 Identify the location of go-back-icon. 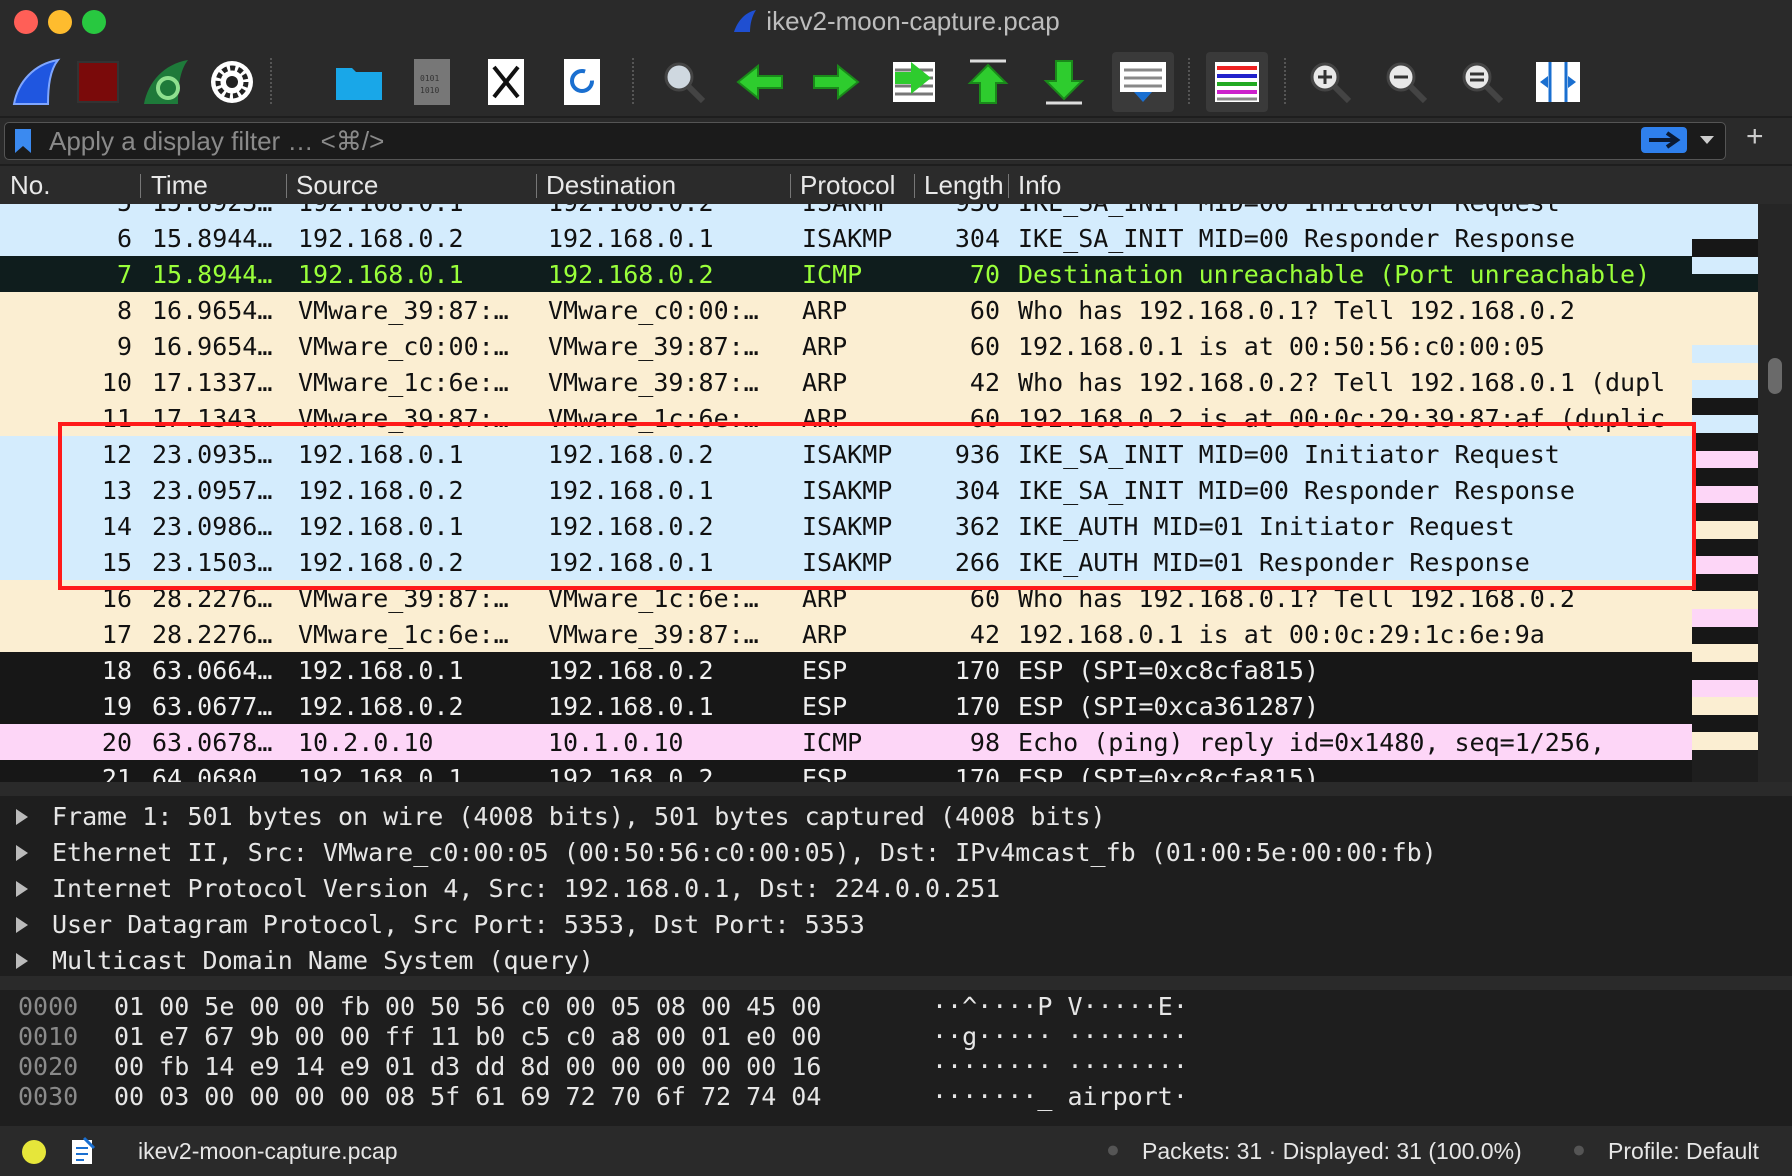
(760, 82).